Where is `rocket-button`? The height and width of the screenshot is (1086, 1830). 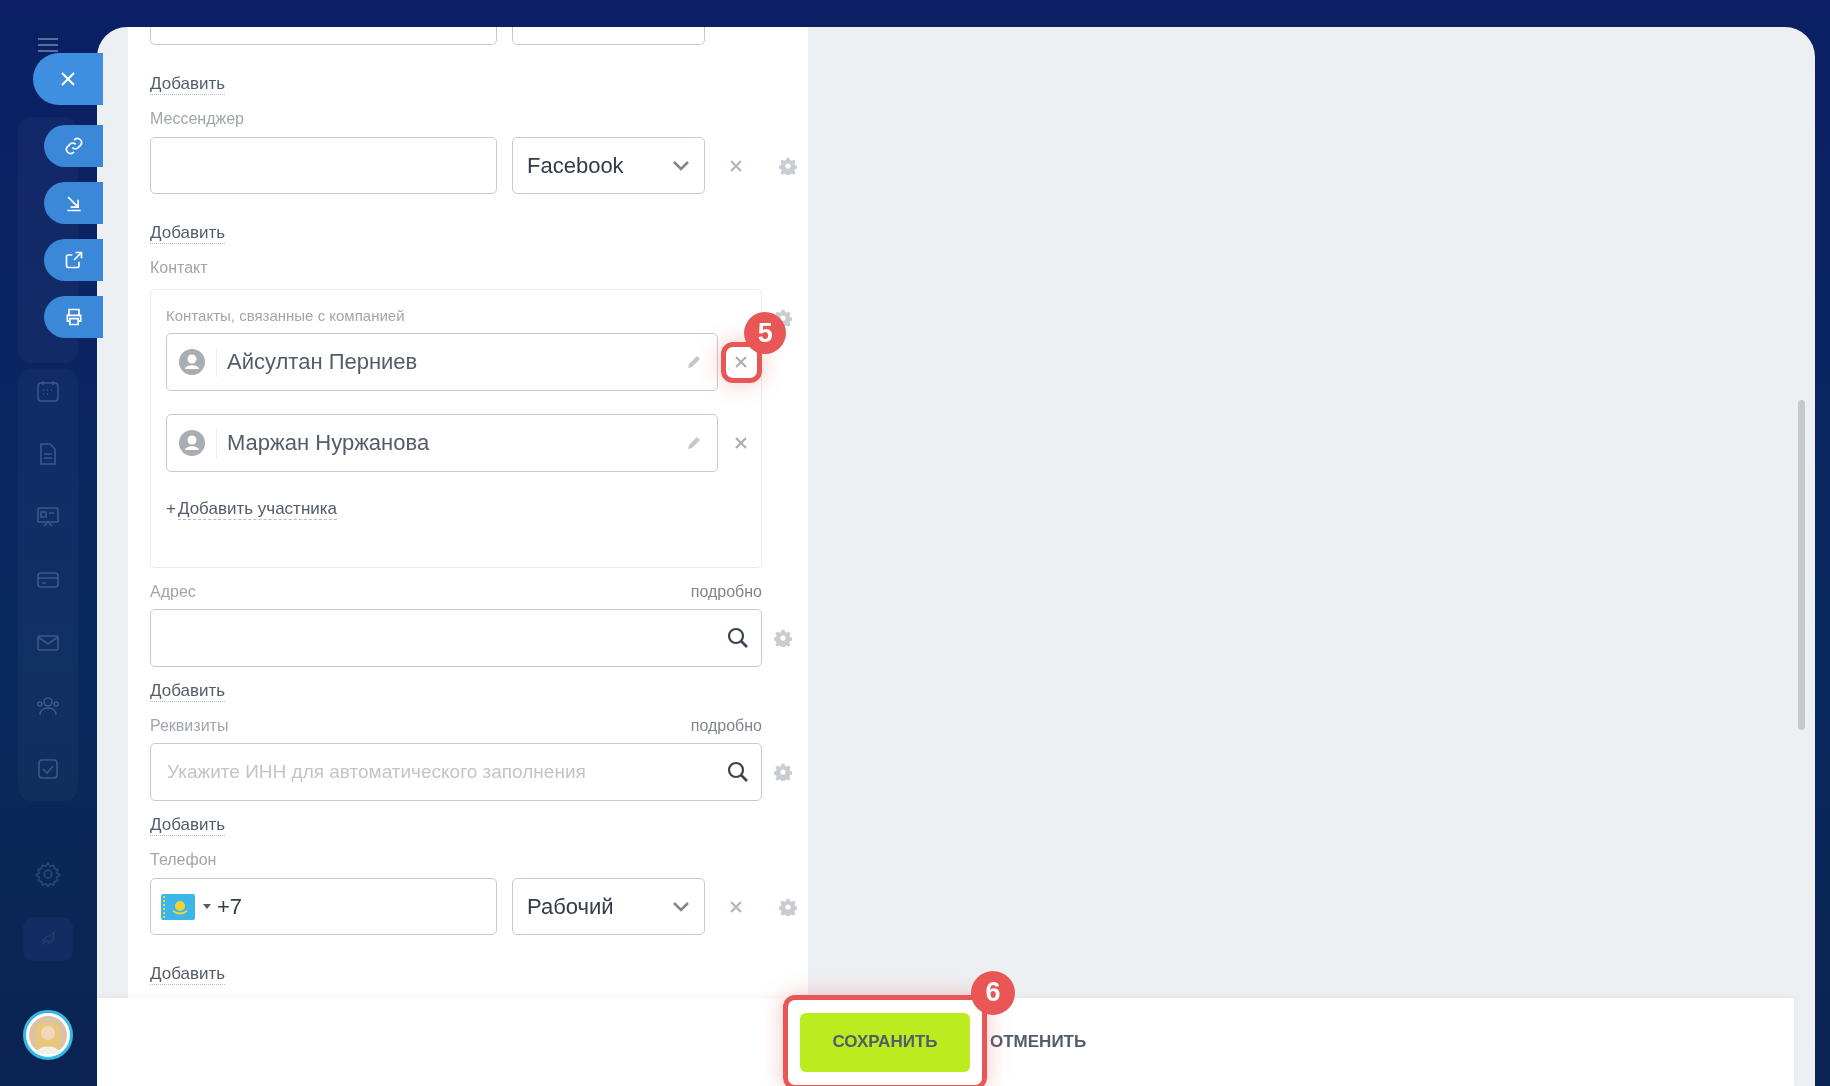 rocket-button is located at coordinates (47, 939).